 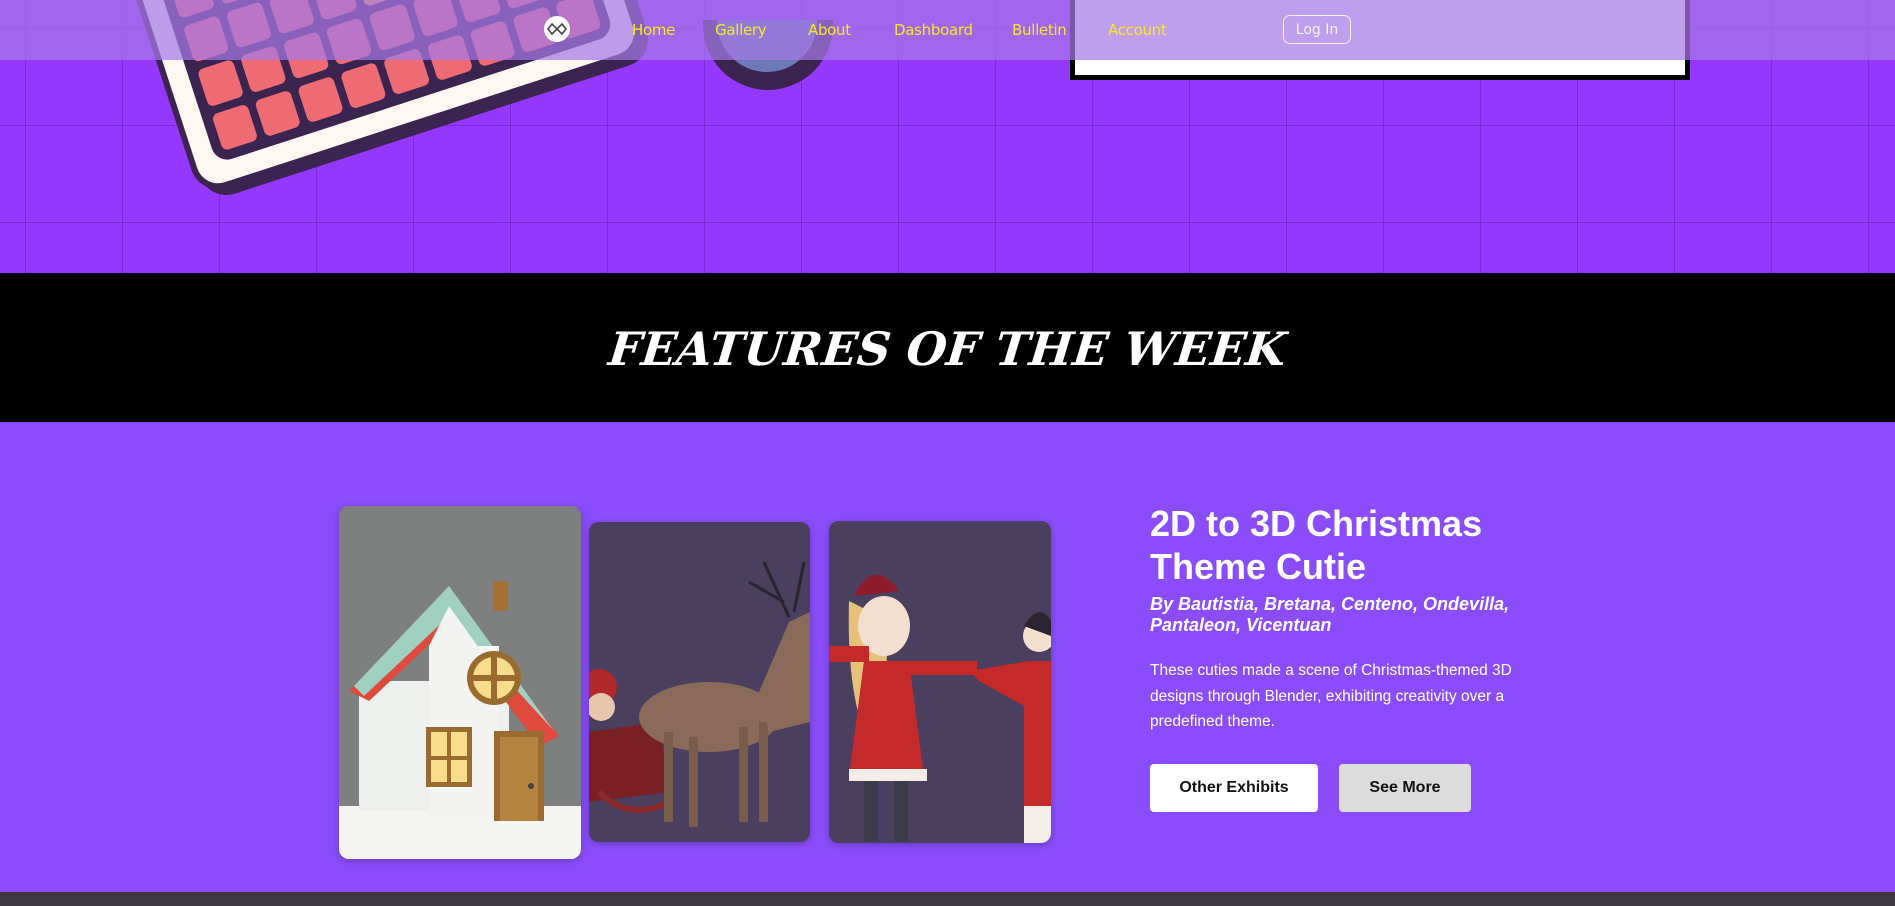 What do you see at coordinates (1317, 29) in the screenshot?
I see `login-button: Log In` at bounding box center [1317, 29].